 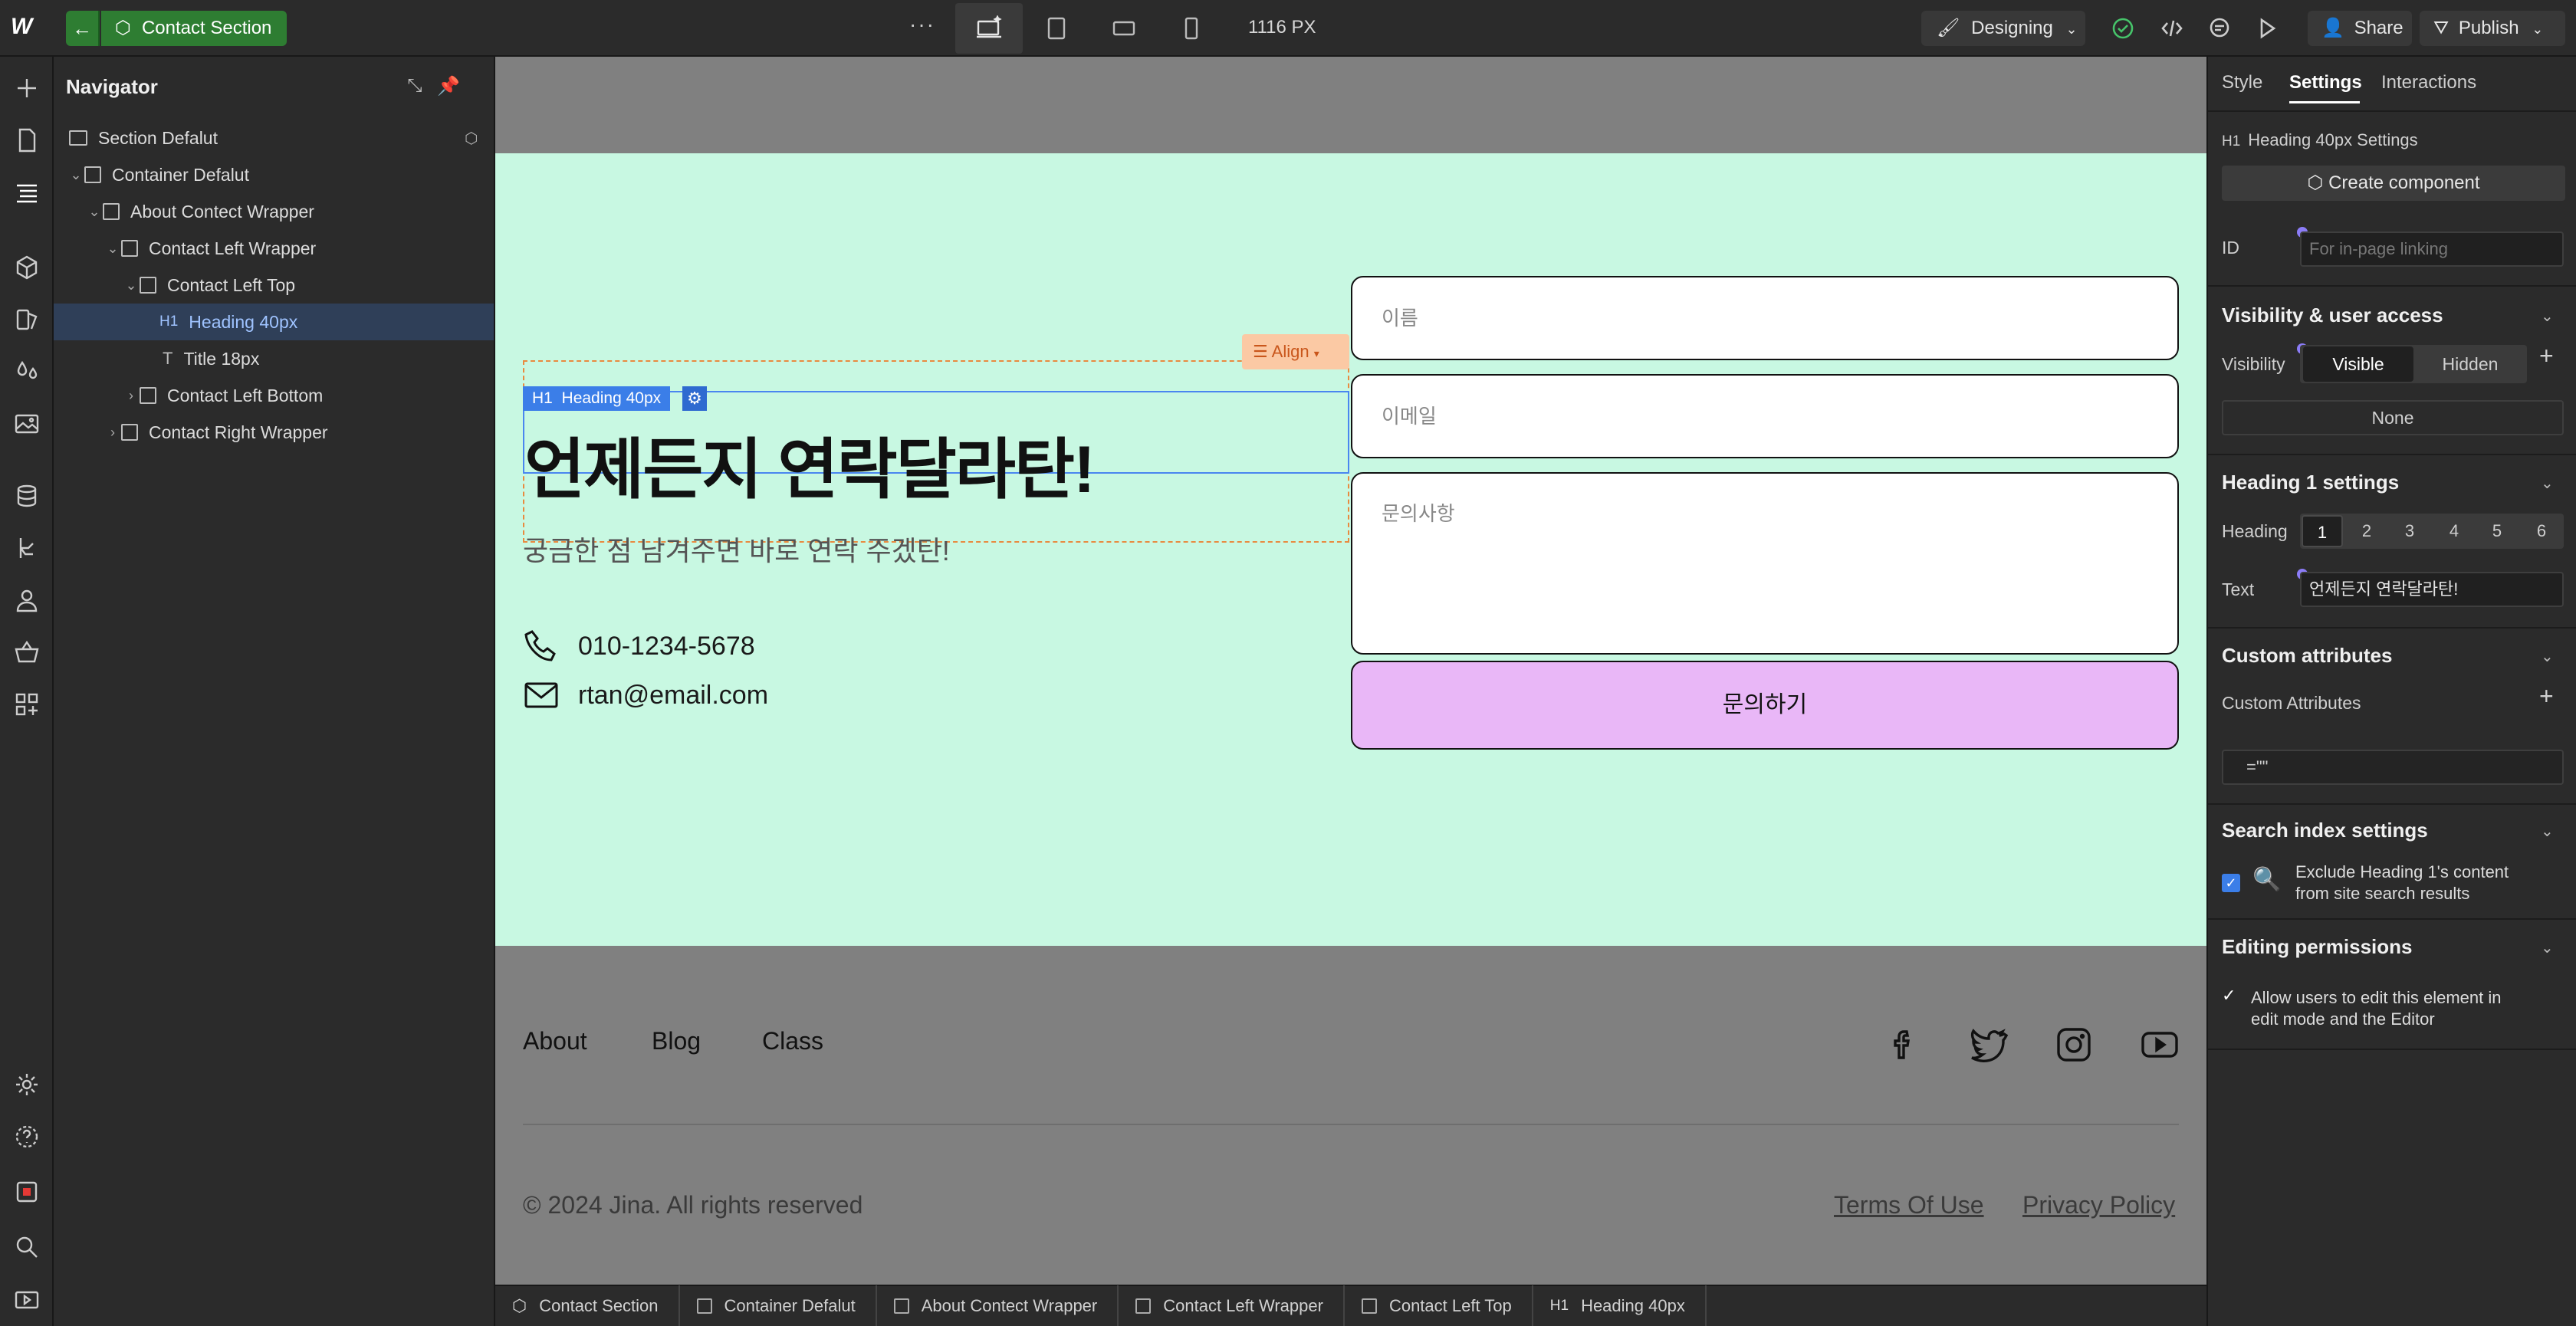 What do you see at coordinates (274, 249) in the screenshot?
I see `tree-item-contact-left-wrapper: ⌄ Contact Left Wrapper` at bounding box center [274, 249].